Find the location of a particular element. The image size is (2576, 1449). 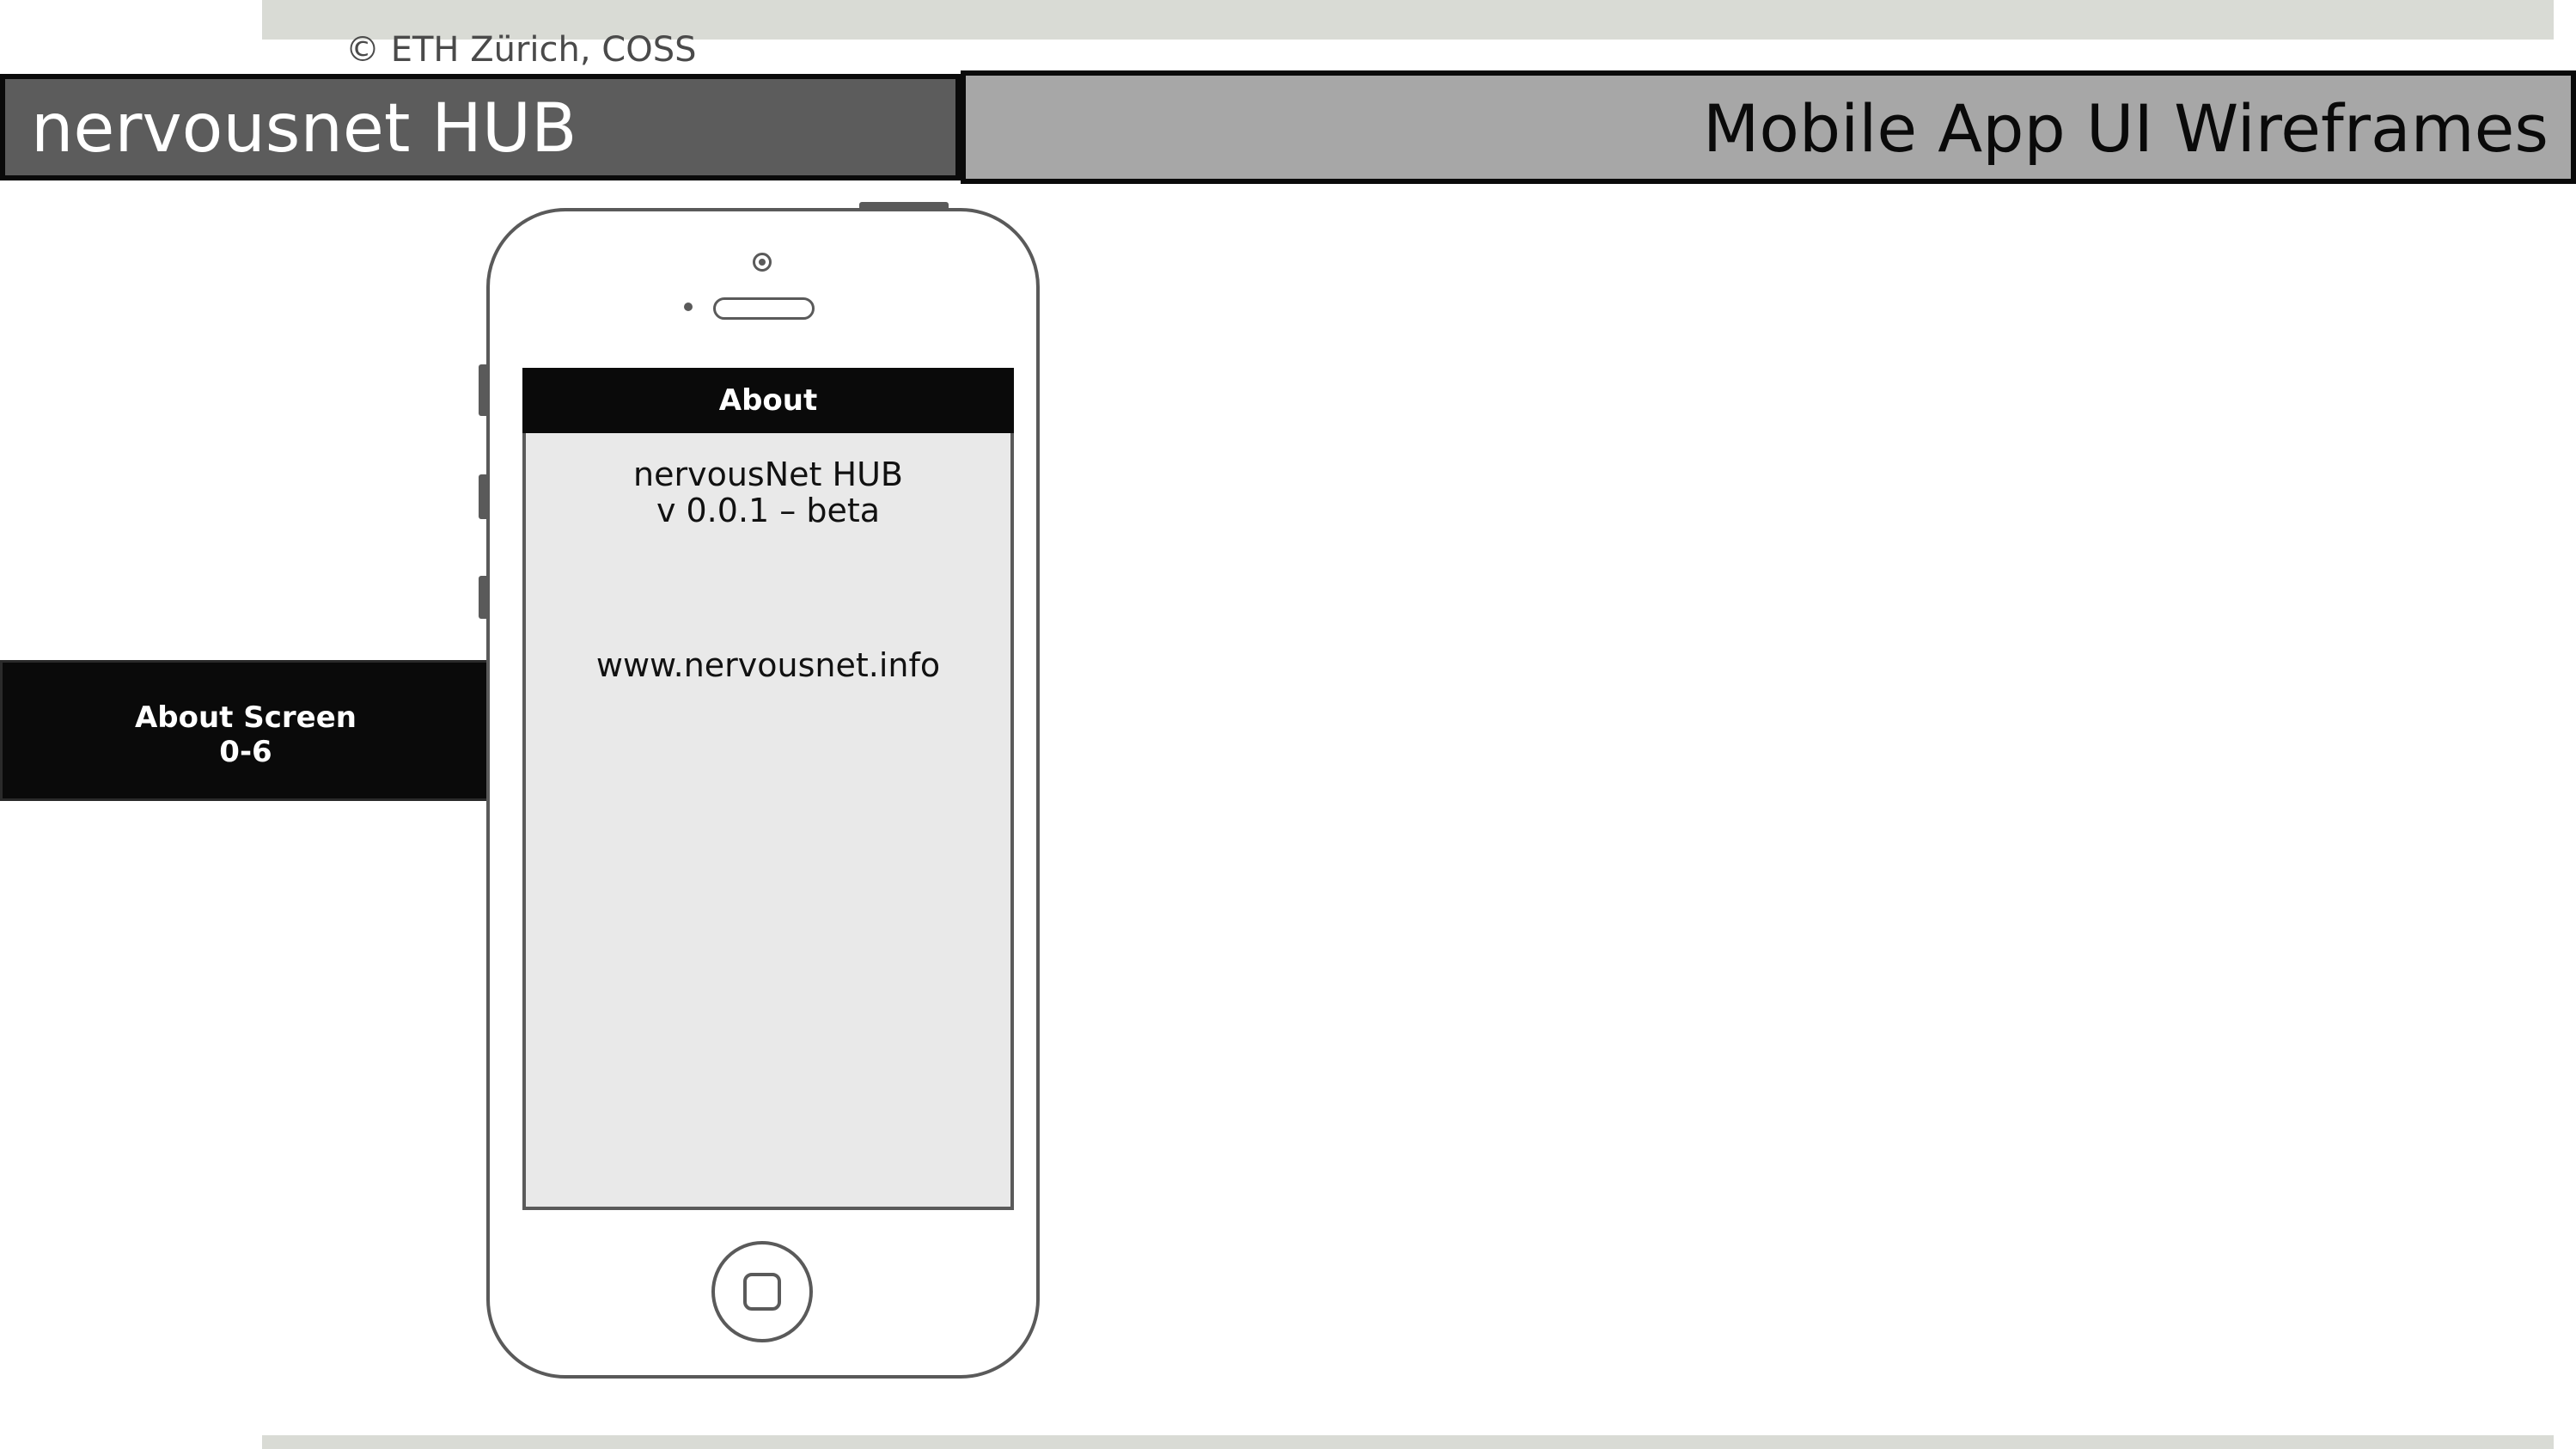

copyright-text: © ETH Zürich, COSS is located at coordinates (521, 50).